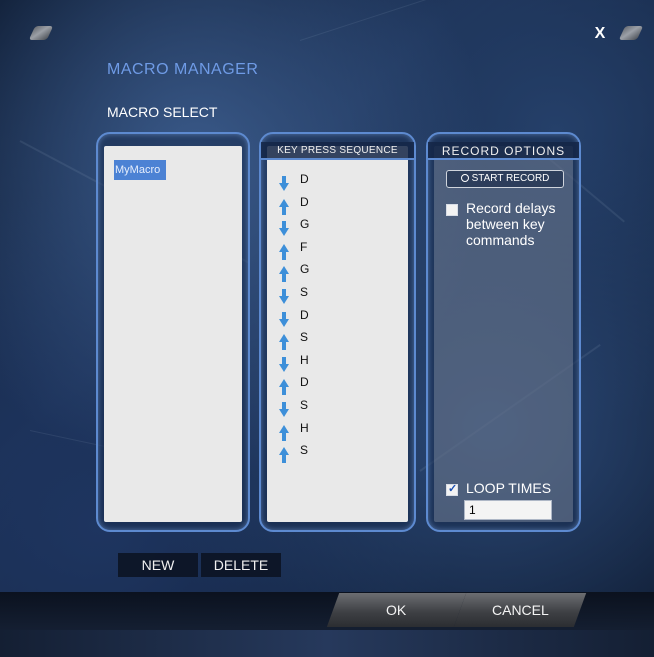 The image size is (654, 657). I want to click on cancel-label: CANCEL, so click(520, 610).